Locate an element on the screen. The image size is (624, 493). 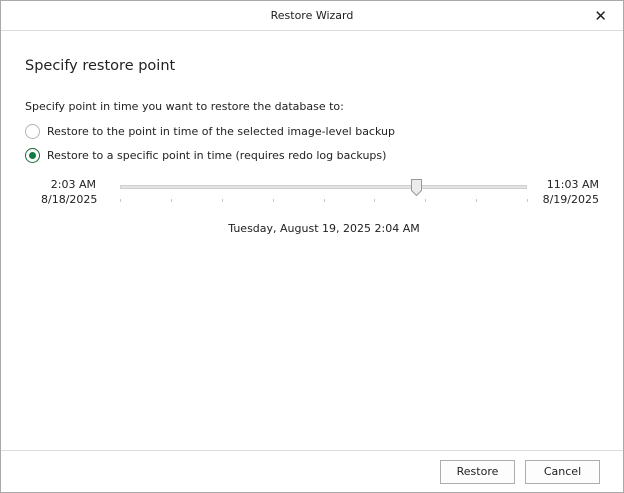
start-date: 8/18/2025 is located at coordinates (69, 199).